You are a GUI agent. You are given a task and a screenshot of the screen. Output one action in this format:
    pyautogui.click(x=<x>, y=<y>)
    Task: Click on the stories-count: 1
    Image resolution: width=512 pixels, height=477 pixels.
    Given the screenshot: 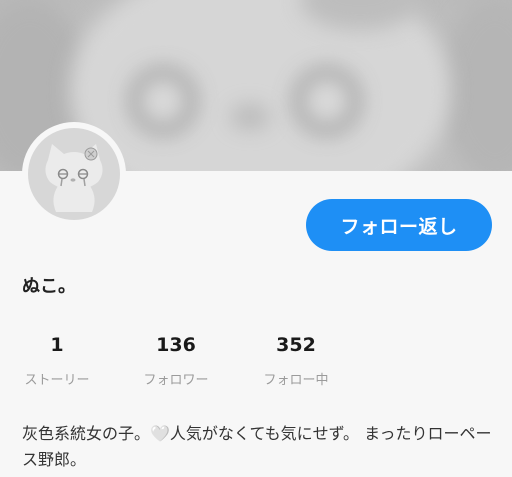 What is the action you would take?
    pyautogui.click(x=57, y=345)
    